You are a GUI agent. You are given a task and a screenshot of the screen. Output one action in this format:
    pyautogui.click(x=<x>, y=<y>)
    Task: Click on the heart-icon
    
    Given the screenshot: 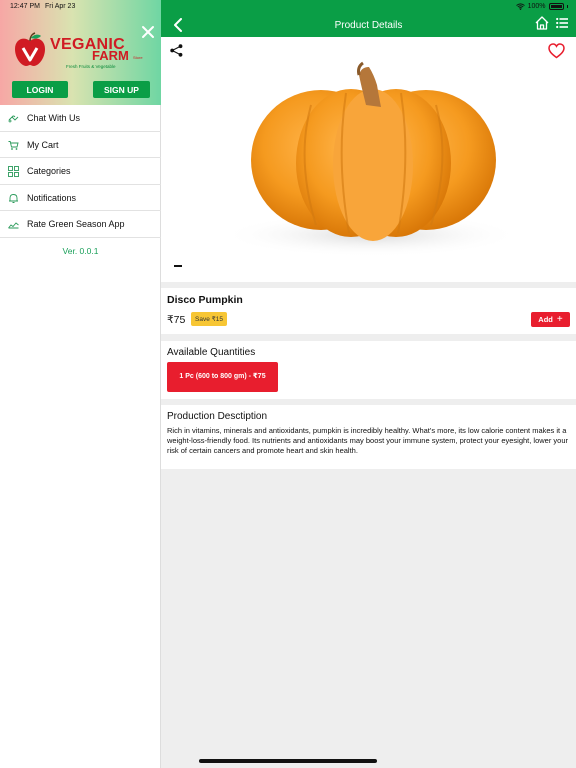 What is the action you would take?
    pyautogui.click(x=556, y=51)
    